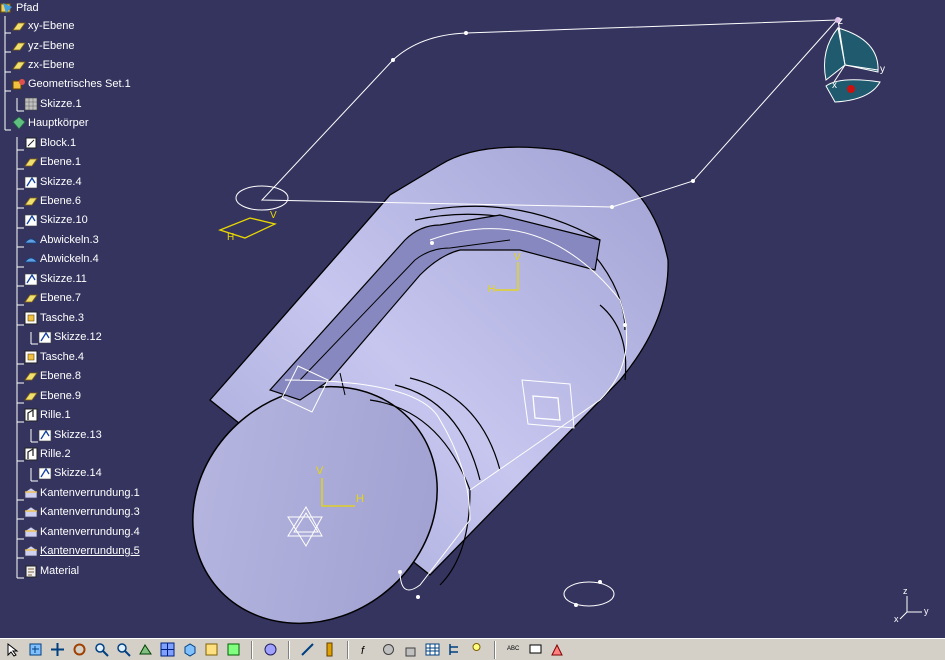  Describe the element at coordinates (307, 649) in the screenshot. I see `measure-button` at that location.